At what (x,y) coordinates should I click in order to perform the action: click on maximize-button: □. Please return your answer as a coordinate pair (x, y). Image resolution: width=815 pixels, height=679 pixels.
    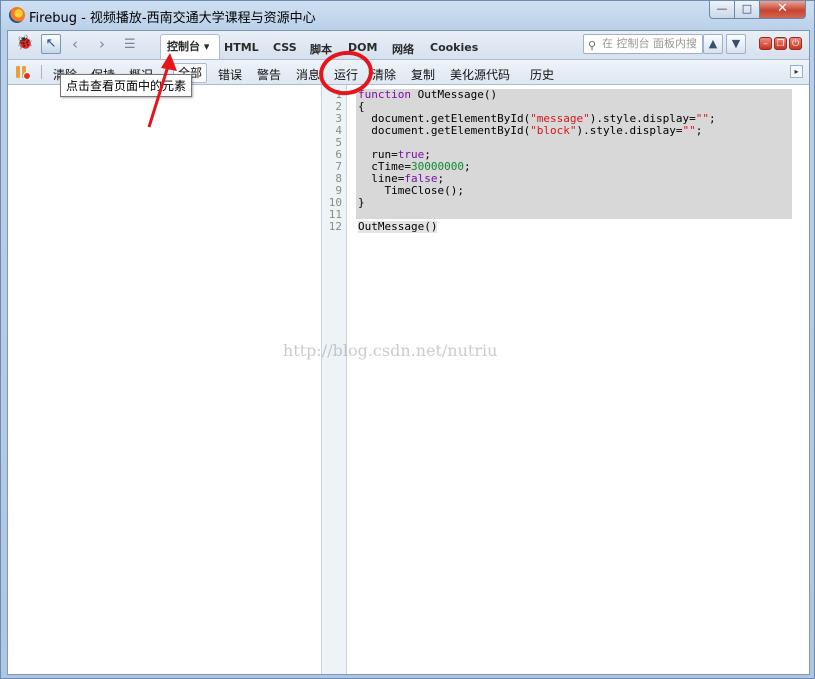
    Looking at the image, I should click on (747, 10).